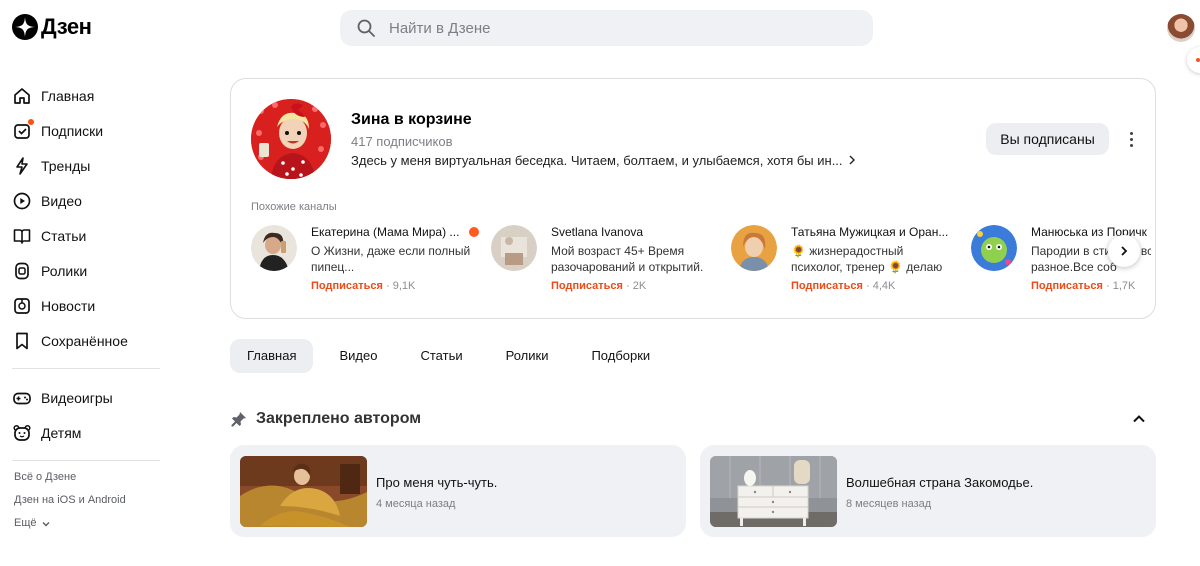  Describe the element at coordinates (416, 504) in the screenshot. I see `pinned-article-age: 4 месяца назад` at that location.